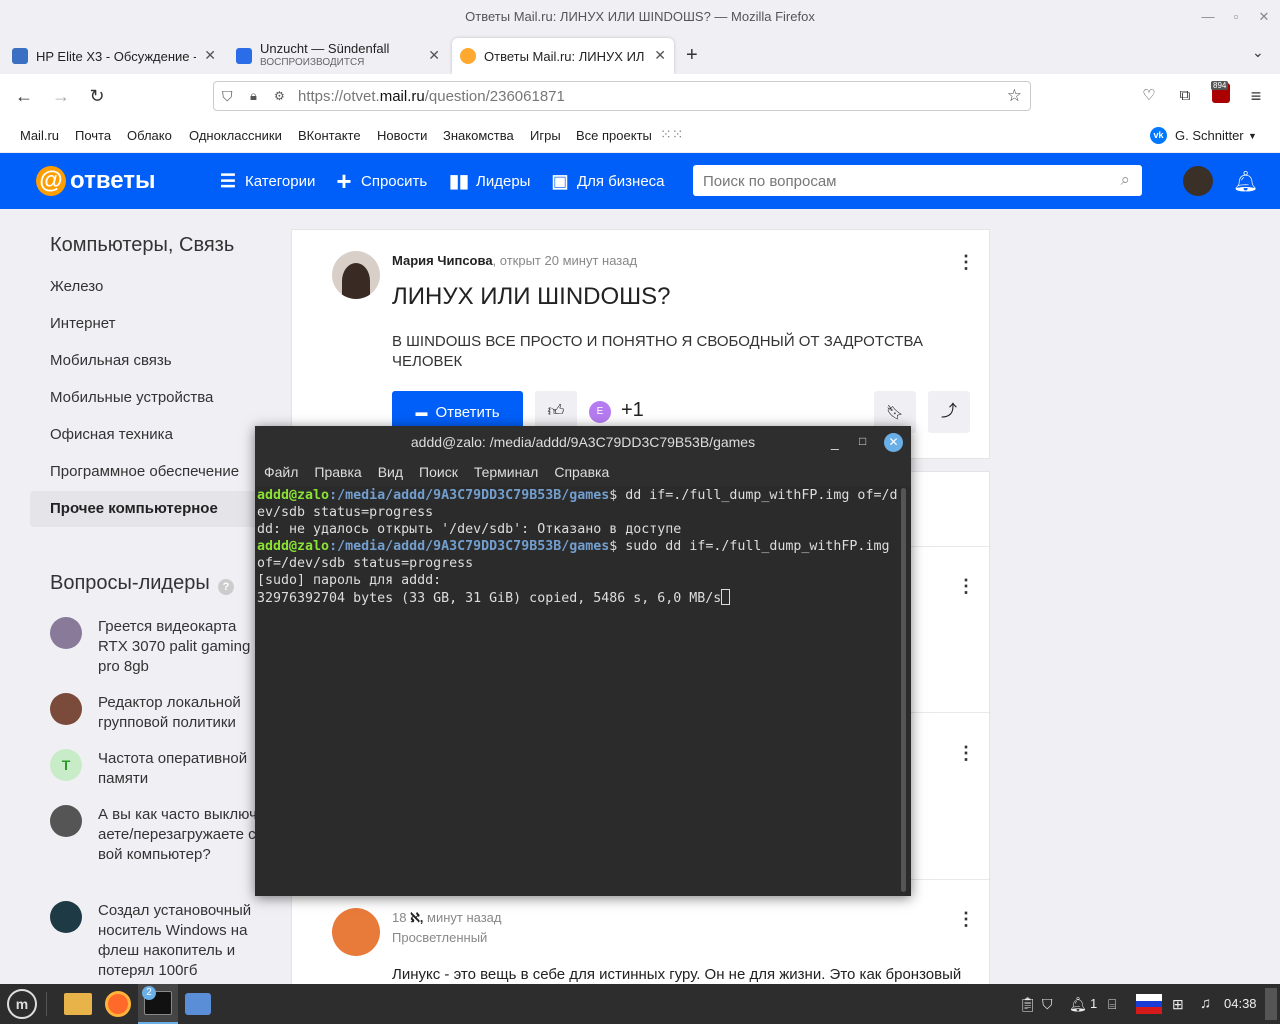 The height and width of the screenshot is (1024, 1280). Describe the element at coordinates (671, 134) in the screenshot. I see `grid-icon: ⁙⁙` at that location.